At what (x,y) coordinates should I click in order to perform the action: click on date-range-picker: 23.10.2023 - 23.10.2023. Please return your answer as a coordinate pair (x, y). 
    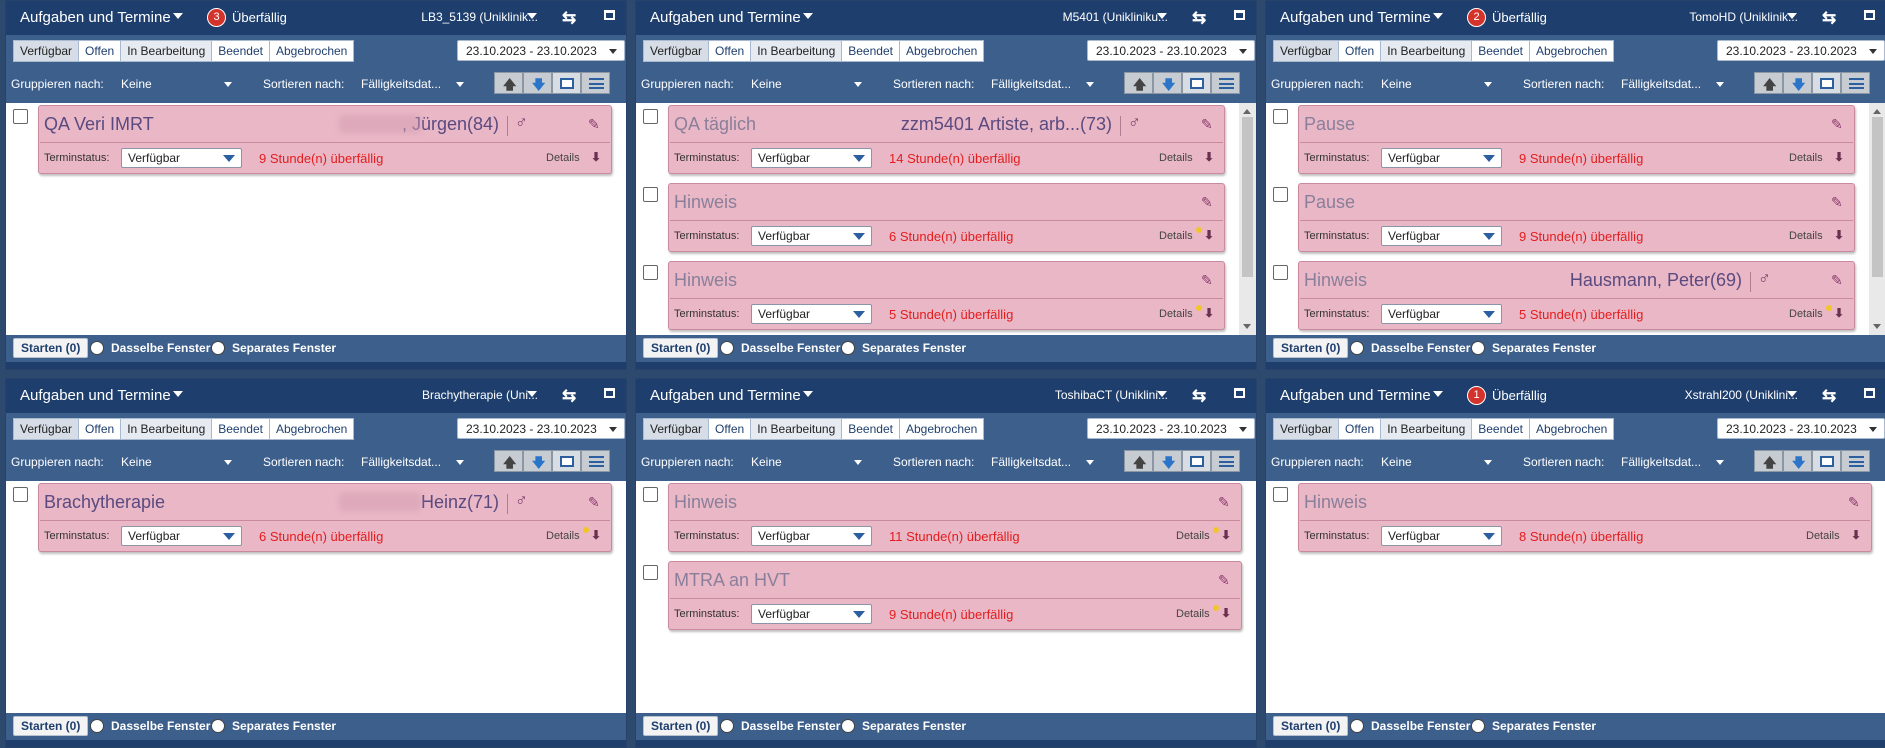
    Looking at the image, I should click on (541, 428).